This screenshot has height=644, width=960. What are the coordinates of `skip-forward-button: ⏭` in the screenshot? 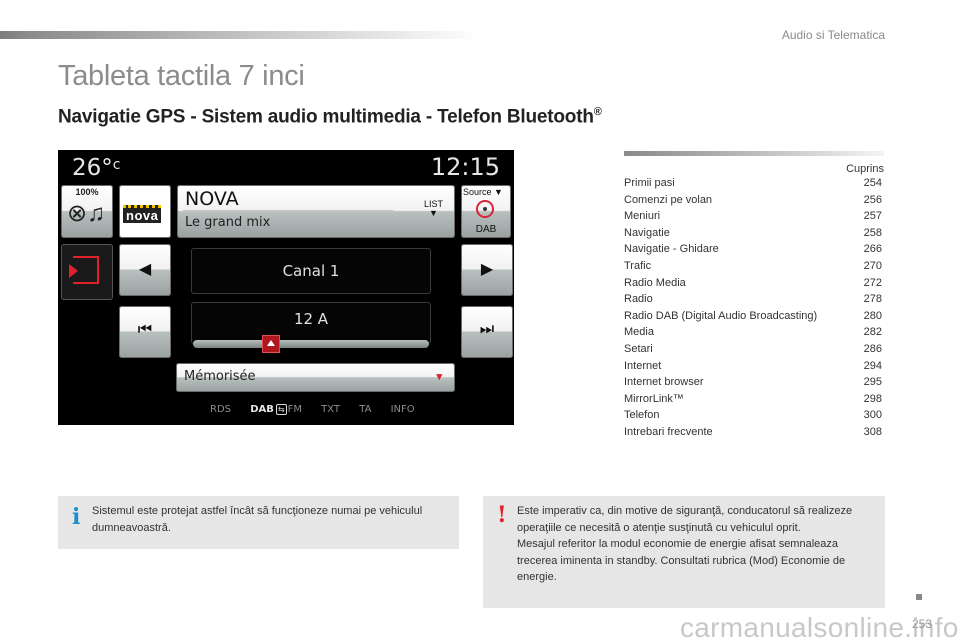 It's located at (487, 332).